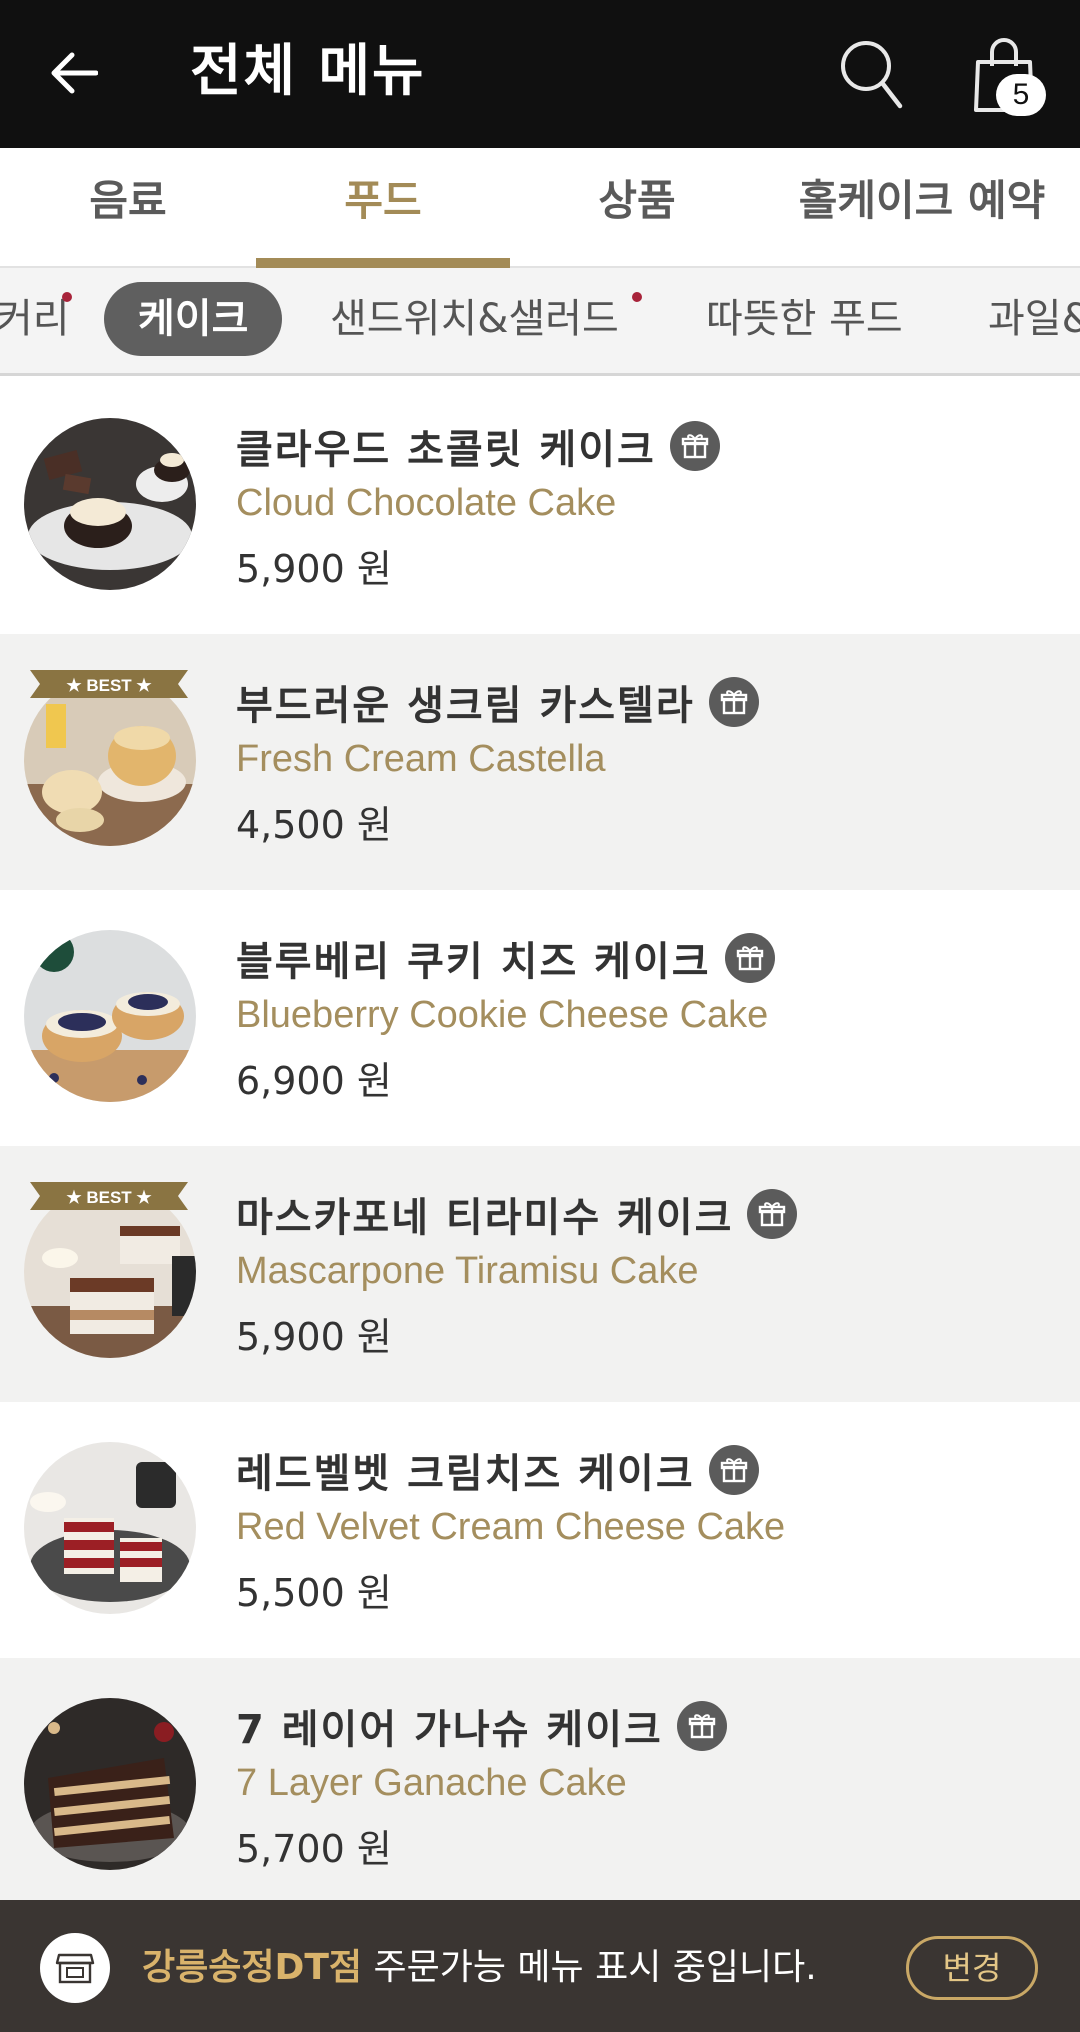 The width and height of the screenshot is (1080, 2032). What do you see at coordinates (473, 962) in the screenshot?
I see `product-name-ko: 블루베리 쿠키 치즈 케이크` at bounding box center [473, 962].